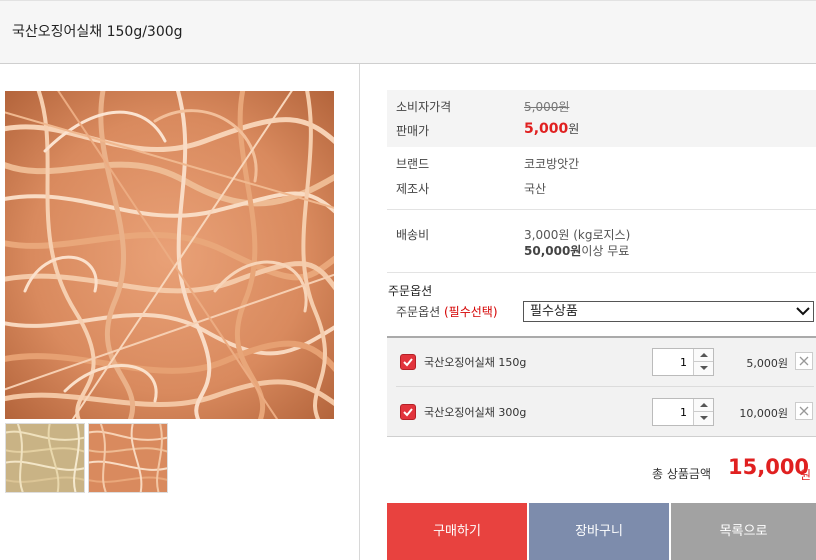 The width and height of the screenshot is (816, 560). What do you see at coordinates (413, 189) in the screenshot?
I see `maker-label: 제조사` at bounding box center [413, 189].